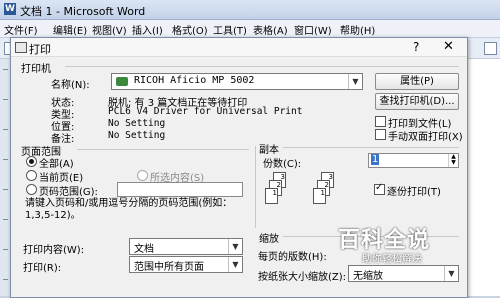  I want to click on page-numbers-radio, so click(31, 189).